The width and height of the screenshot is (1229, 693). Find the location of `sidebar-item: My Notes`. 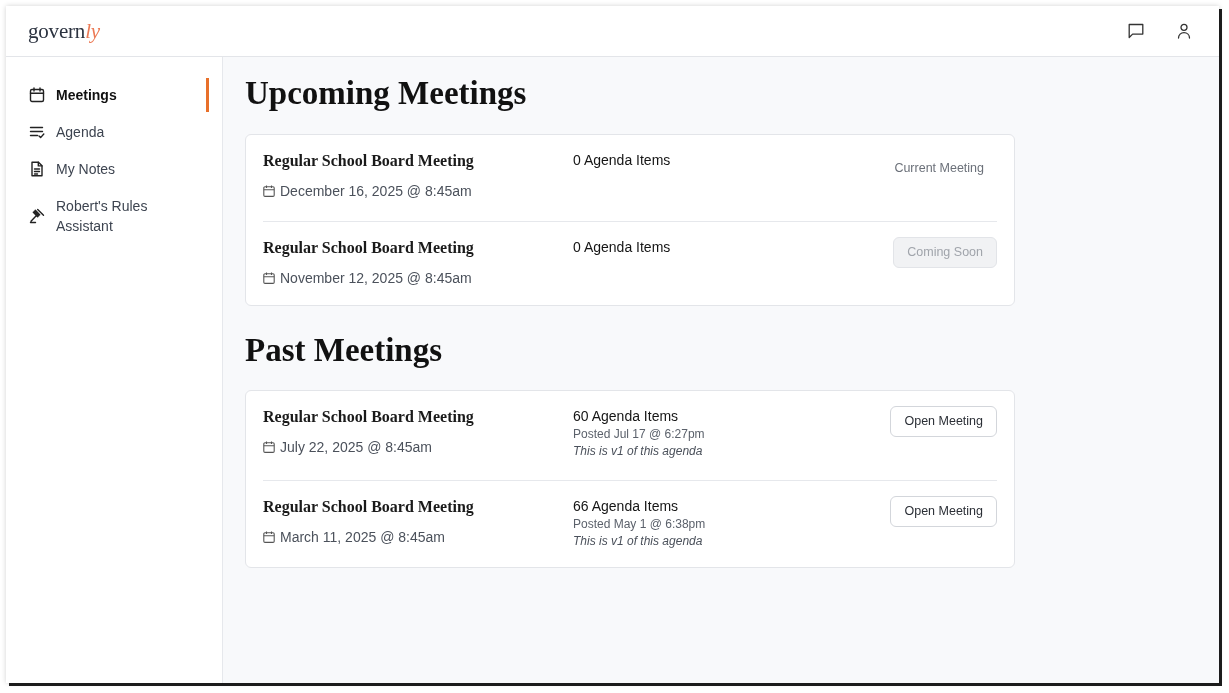

sidebar-item: My Notes is located at coordinates (107, 169).